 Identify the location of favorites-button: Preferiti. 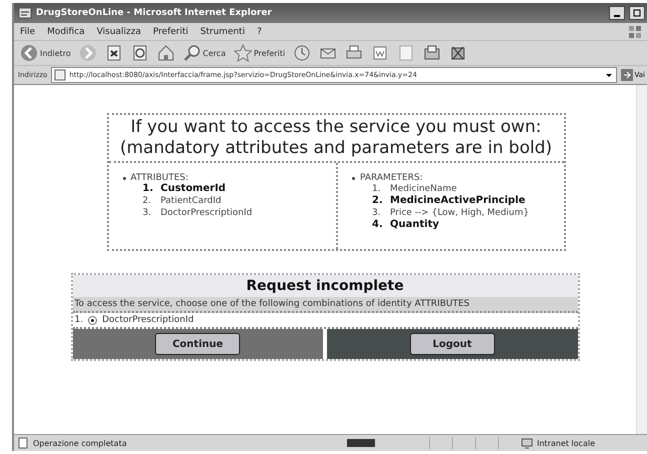
(260, 53).